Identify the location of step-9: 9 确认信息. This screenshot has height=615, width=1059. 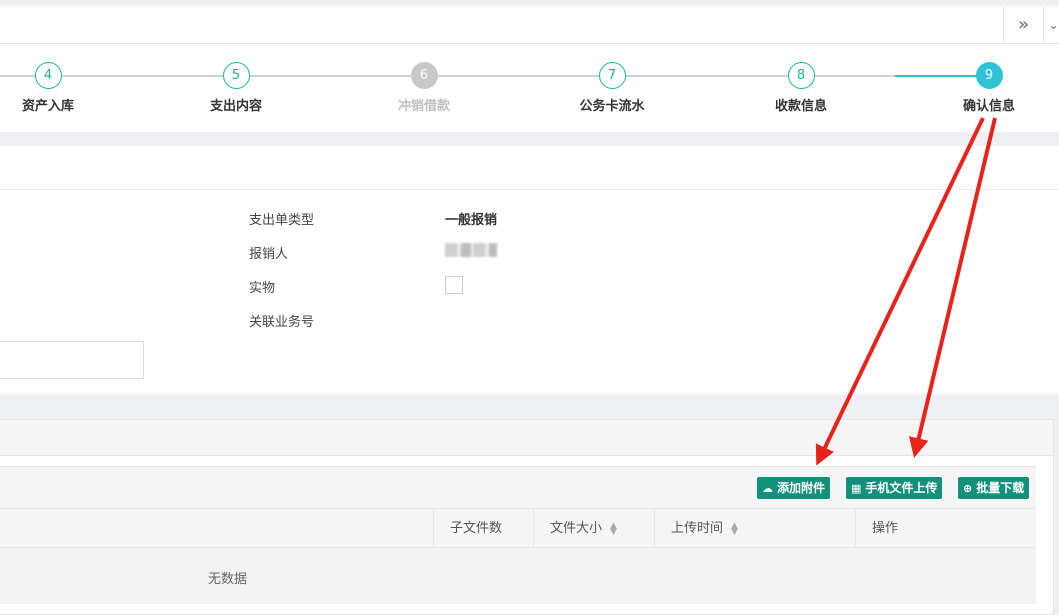
(989, 88).